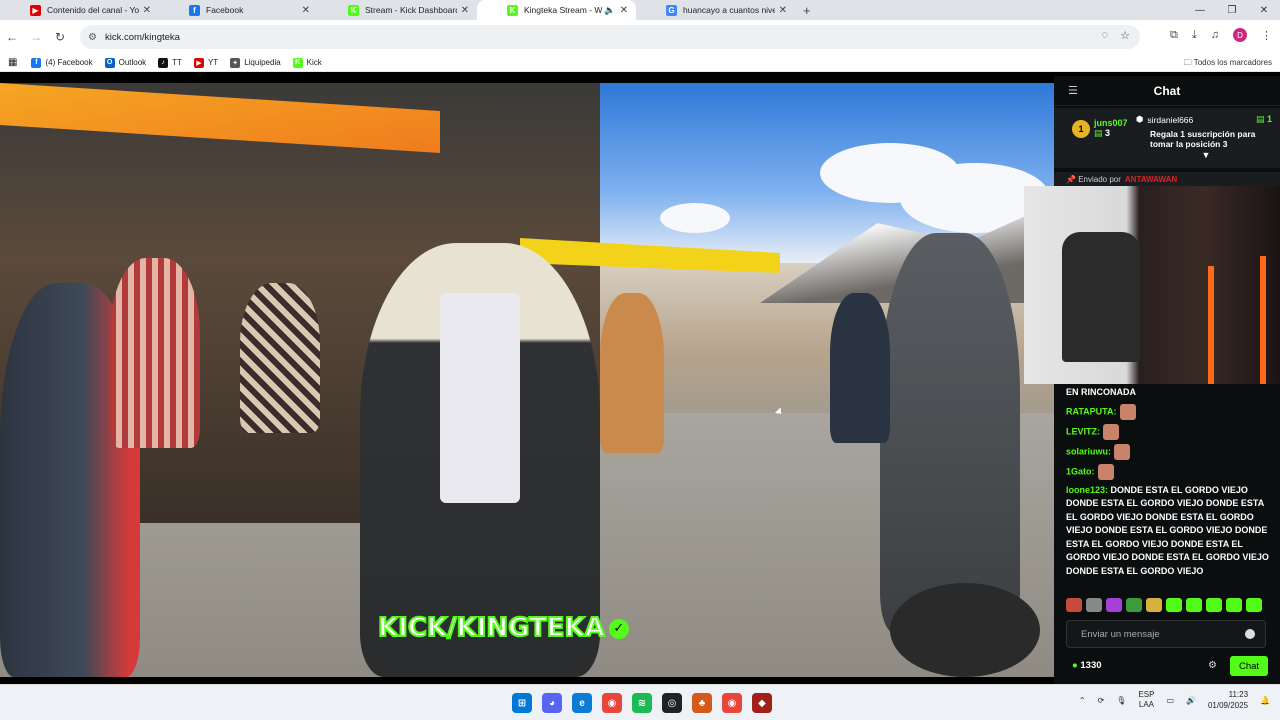  Describe the element at coordinates (1265, 700) in the screenshot. I see `notifications-icon: 🔔` at that location.